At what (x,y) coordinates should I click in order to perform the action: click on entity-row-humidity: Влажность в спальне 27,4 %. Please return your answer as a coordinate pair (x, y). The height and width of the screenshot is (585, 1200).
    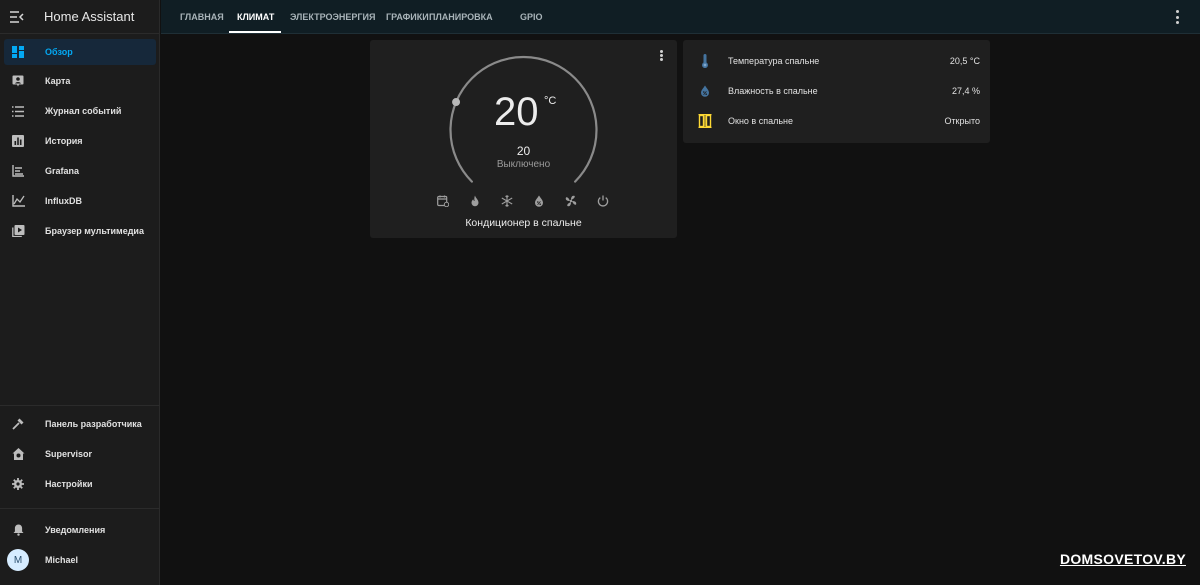
    Looking at the image, I should click on (836, 91).